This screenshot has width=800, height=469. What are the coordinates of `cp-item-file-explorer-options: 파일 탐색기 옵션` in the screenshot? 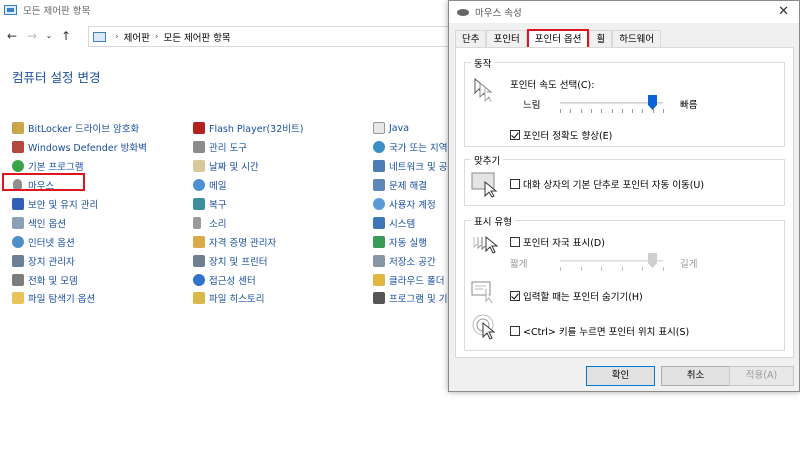 It's located at (79, 298).